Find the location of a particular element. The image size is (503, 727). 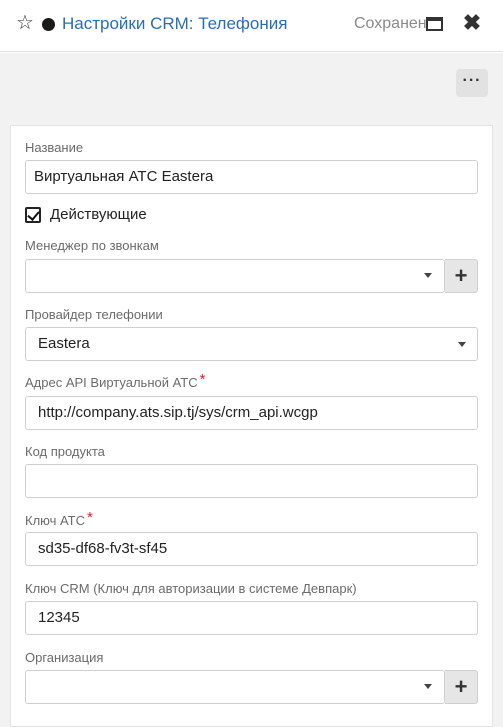

crm-key-field: 12345 is located at coordinates (251, 618).